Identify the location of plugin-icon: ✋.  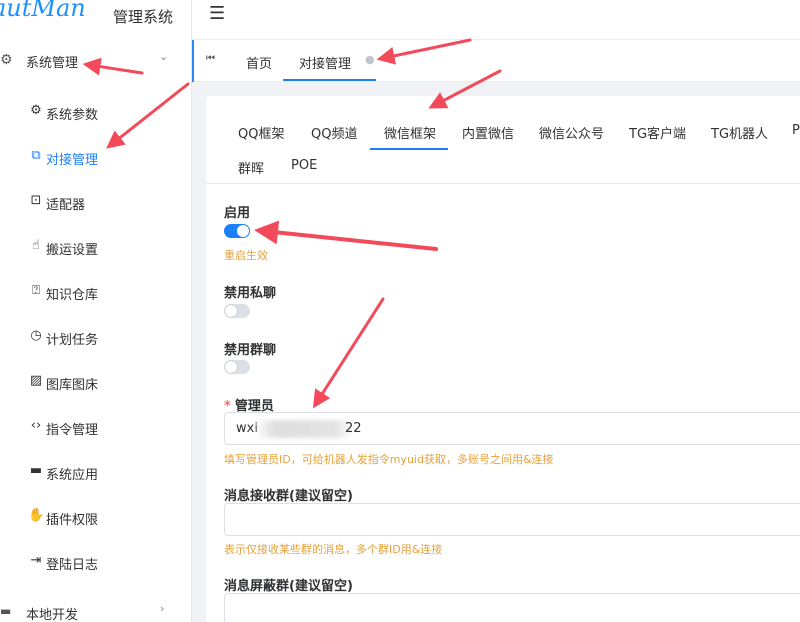
(36, 515).